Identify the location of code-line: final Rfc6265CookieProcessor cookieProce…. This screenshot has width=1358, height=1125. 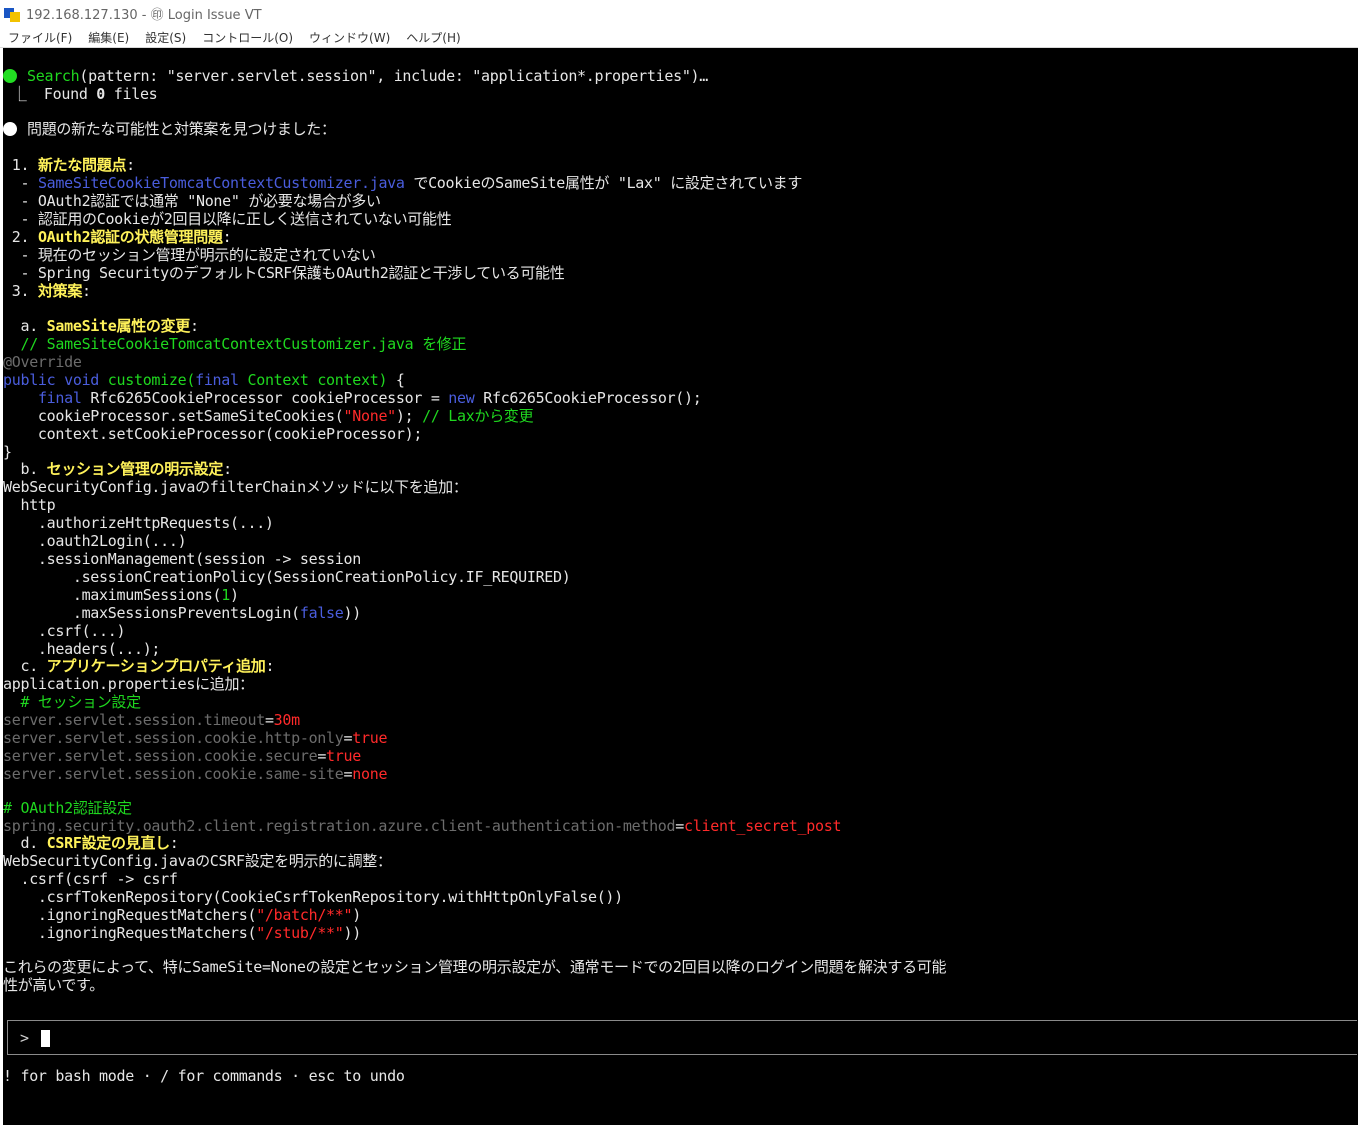
(369, 398).